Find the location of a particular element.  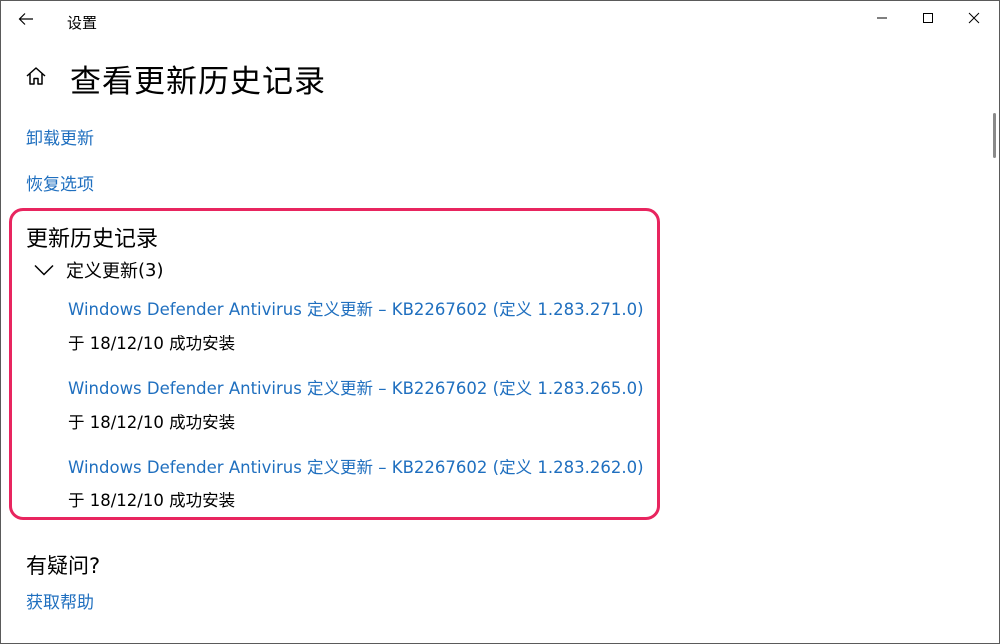

minimize-icon is located at coordinates (882, 18).